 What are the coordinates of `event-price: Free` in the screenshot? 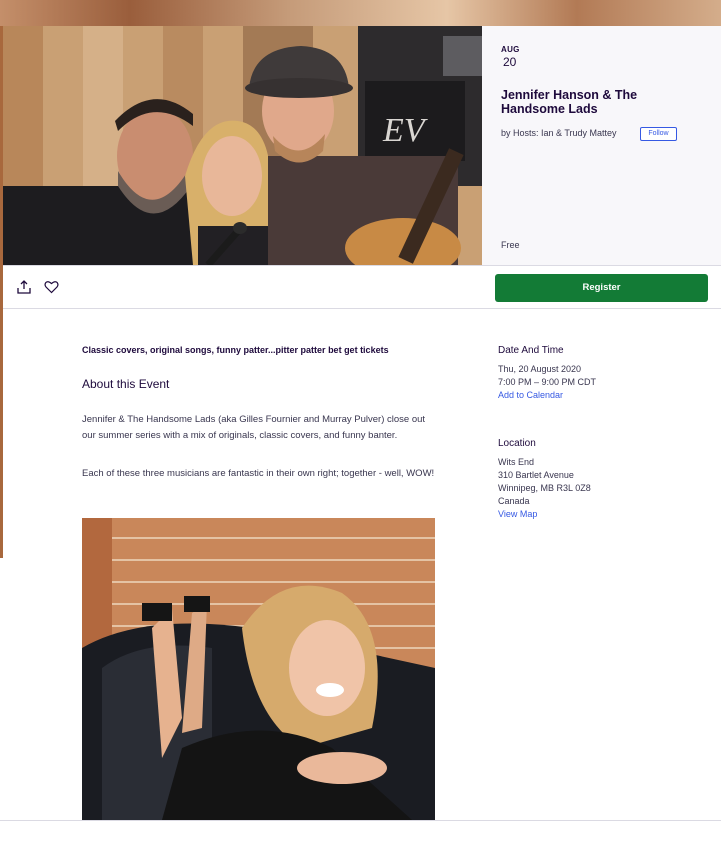 It's located at (510, 245).